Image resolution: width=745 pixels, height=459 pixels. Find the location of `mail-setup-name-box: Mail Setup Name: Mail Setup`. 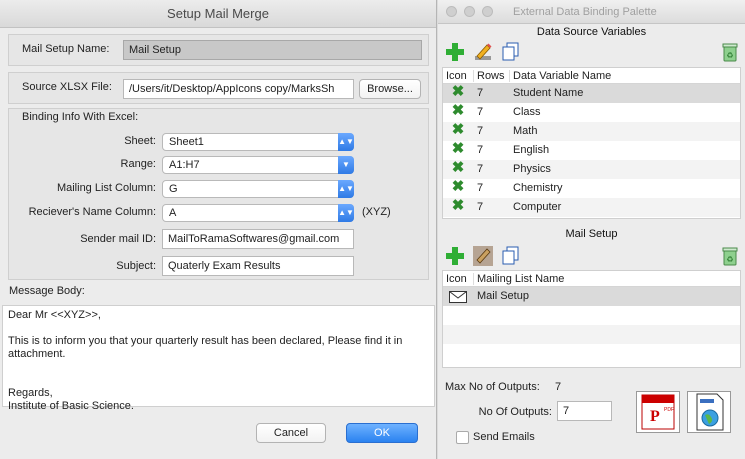

mail-setup-name-box: Mail Setup Name: Mail Setup is located at coordinates (218, 50).